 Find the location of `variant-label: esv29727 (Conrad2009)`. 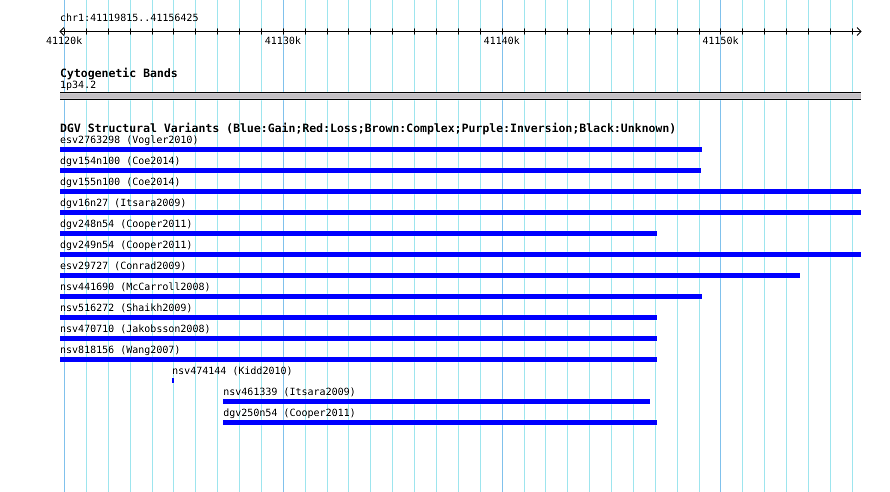

variant-label: esv29727 (Conrad2009) is located at coordinates (123, 267).